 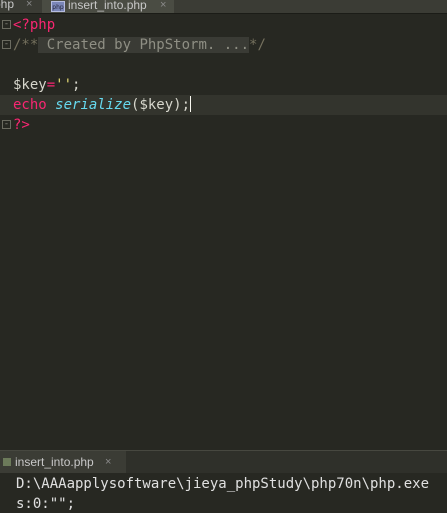 What do you see at coordinates (54, 462) in the screenshot?
I see `run-tab-label: insert_into.php` at bounding box center [54, 462].